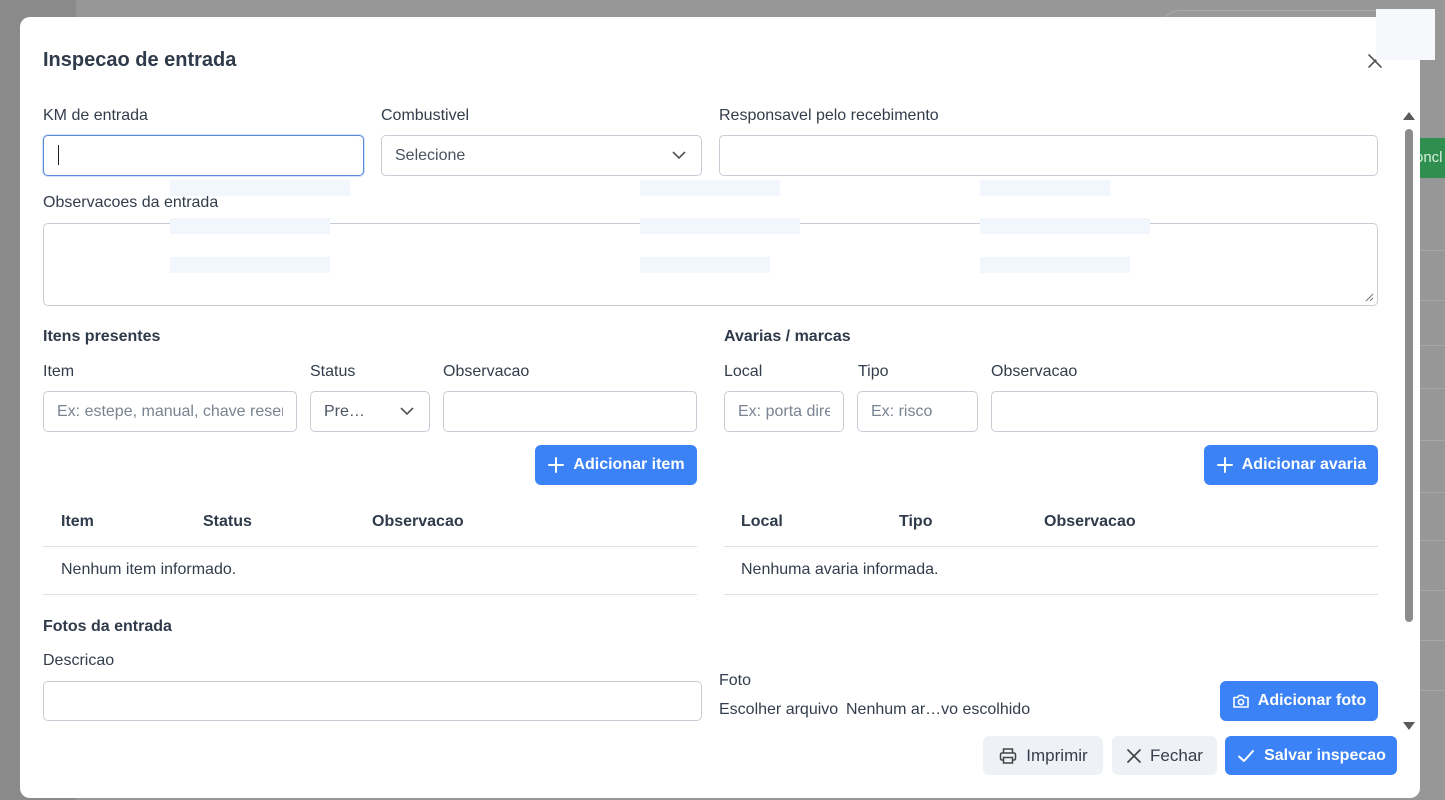 Image resolution: width=1445 pixels, height=800 pixels. Describe the element at coordinates (227, 521) in the screenshot. I see `itens-header-status: Status` at that location.